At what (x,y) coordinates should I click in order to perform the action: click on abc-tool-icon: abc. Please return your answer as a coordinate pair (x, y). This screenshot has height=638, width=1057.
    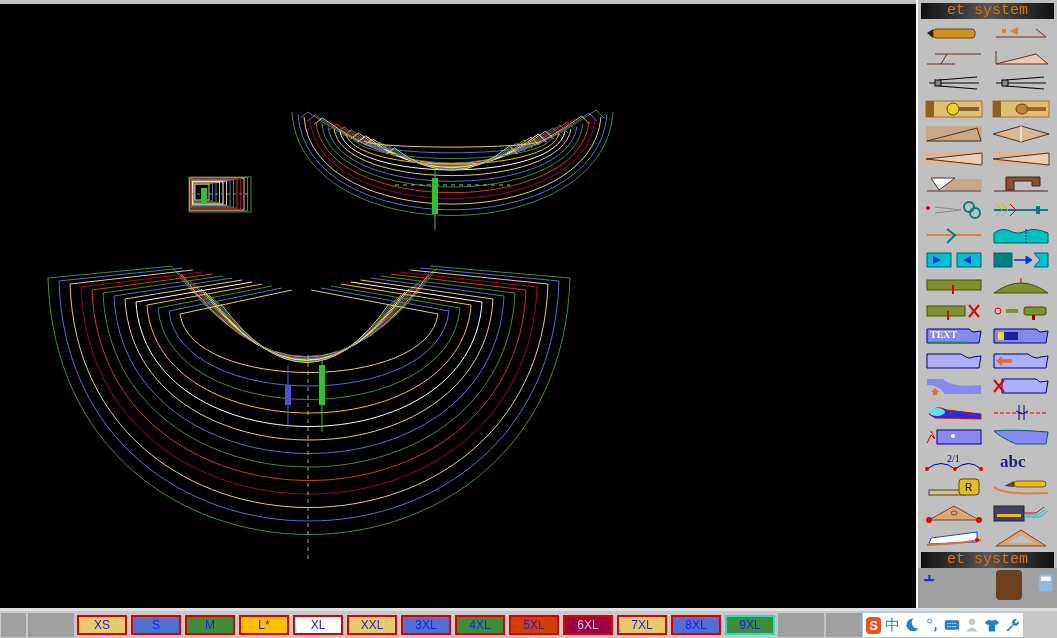
    Looking at the image, I should click on (1021, 462).